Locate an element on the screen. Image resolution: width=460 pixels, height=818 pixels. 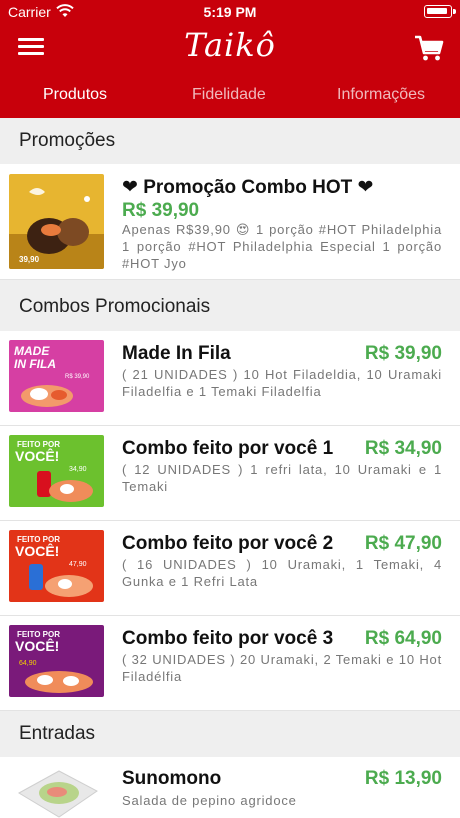
thumb-price: 64,90 is located at coordinates (28, 663).